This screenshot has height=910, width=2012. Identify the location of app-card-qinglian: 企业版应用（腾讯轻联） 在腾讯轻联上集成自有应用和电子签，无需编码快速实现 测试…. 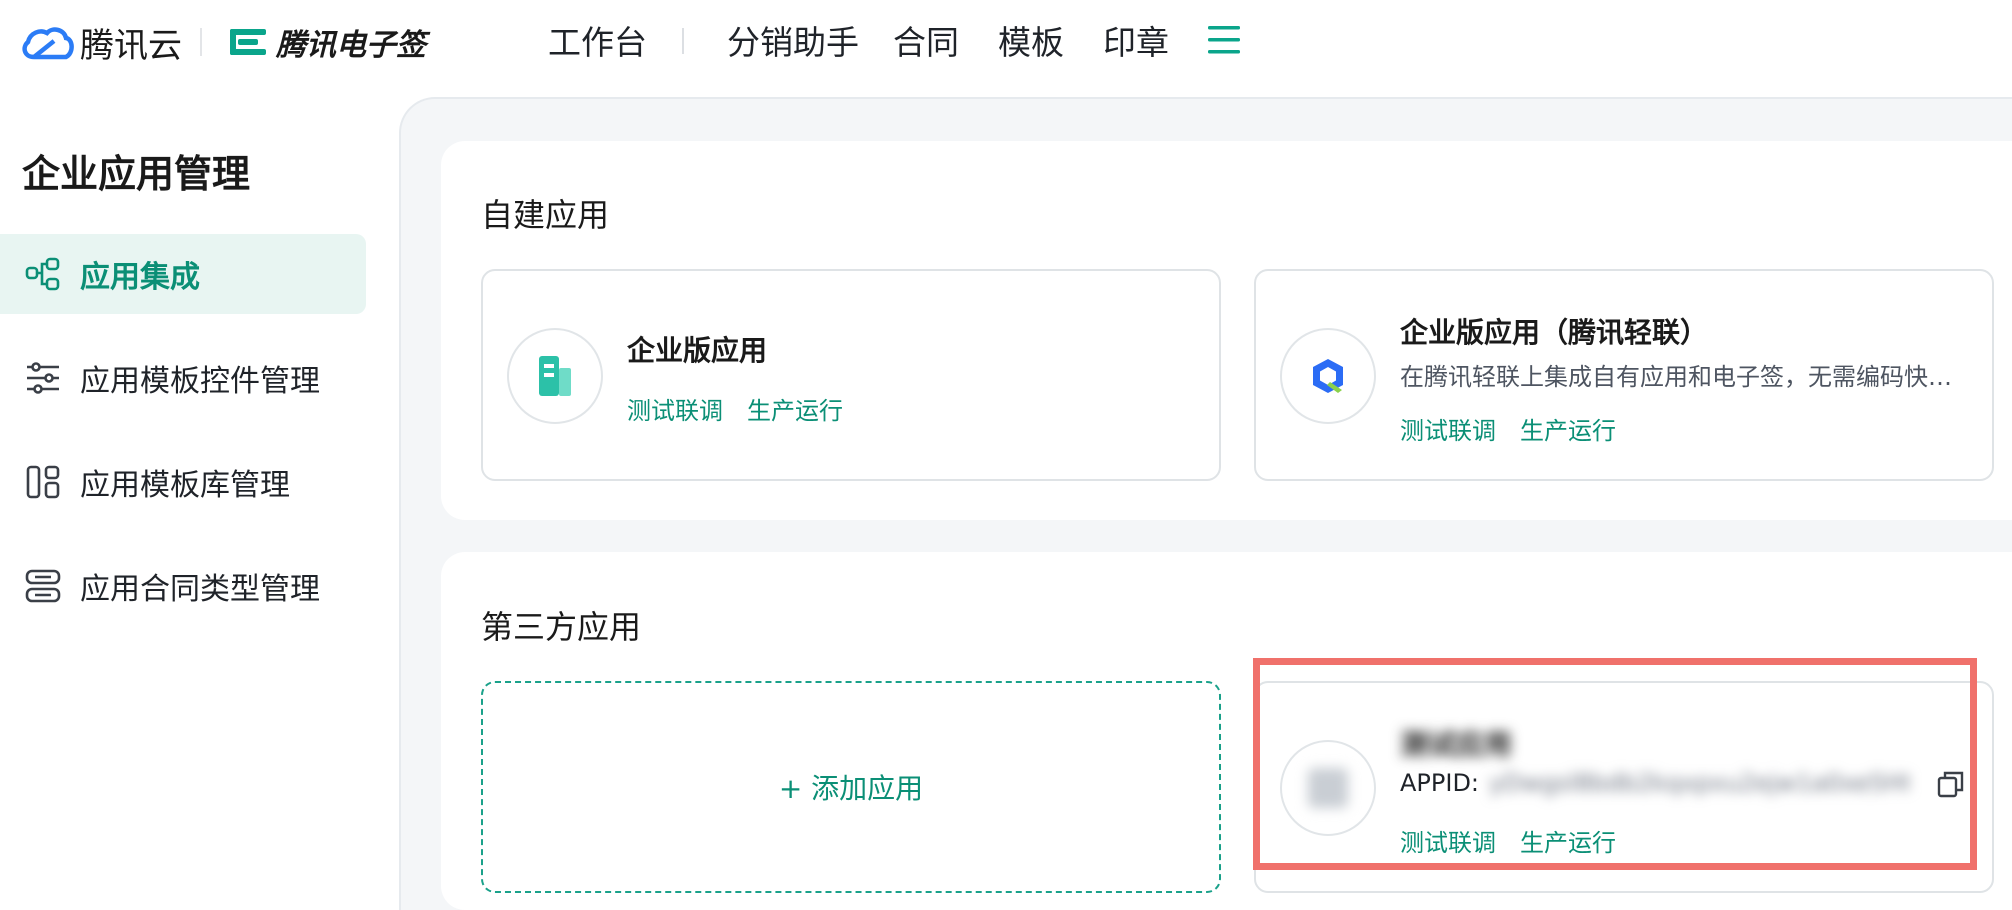
(1624, 375).